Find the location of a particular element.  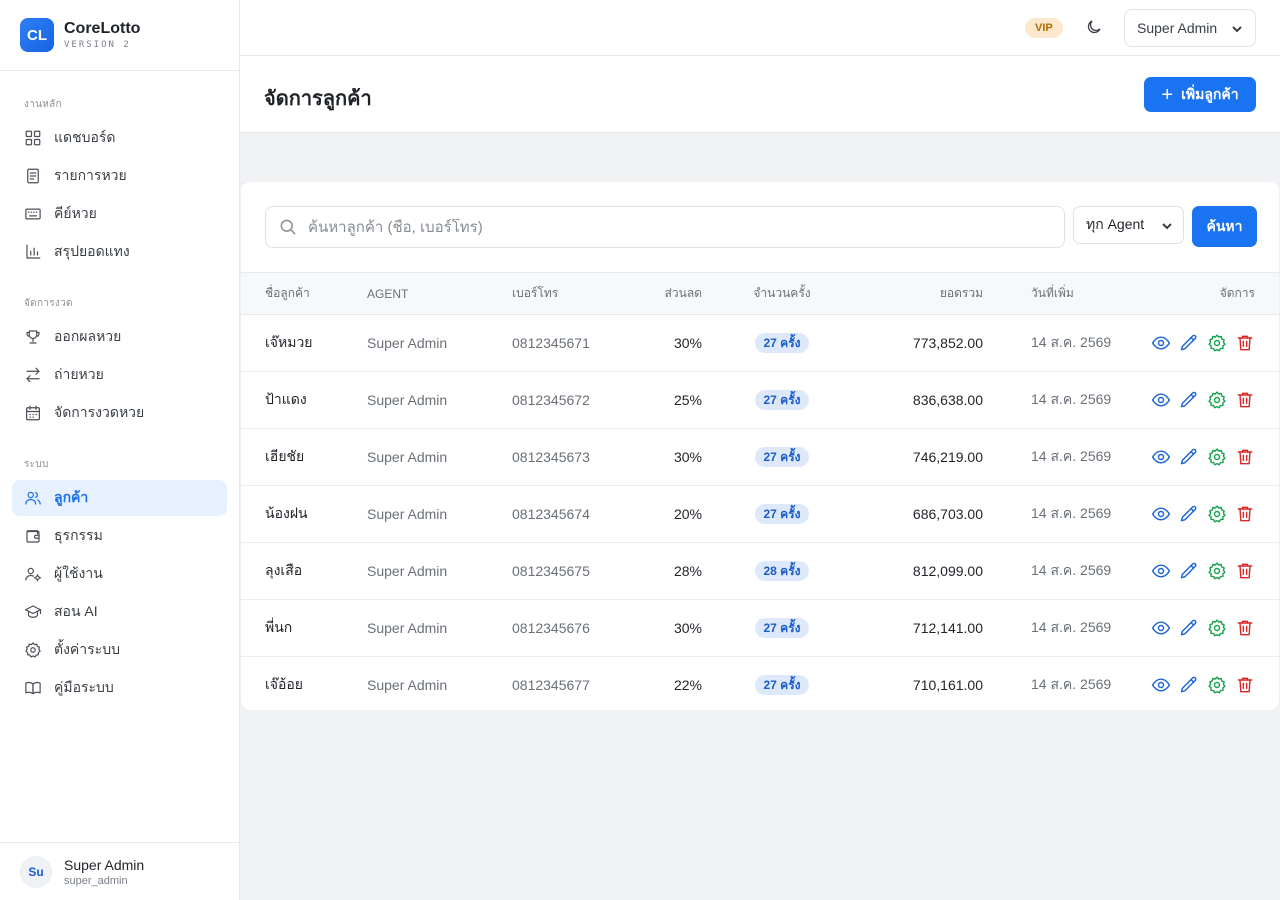

brand-version: VERSION 2 is located at coordinates (97, 45).